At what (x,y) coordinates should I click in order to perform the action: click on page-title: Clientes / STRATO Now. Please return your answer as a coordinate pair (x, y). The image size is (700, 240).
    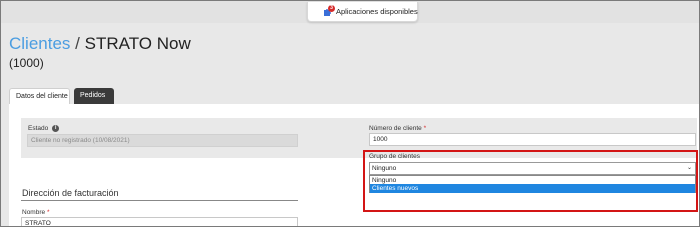
    Looking at the image, I should click on (100, 44).